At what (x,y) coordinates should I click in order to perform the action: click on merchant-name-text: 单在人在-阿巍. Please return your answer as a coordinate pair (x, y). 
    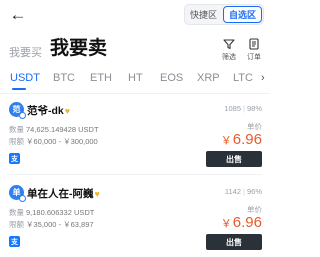
    Looking at the image, I should click on (60, 194).